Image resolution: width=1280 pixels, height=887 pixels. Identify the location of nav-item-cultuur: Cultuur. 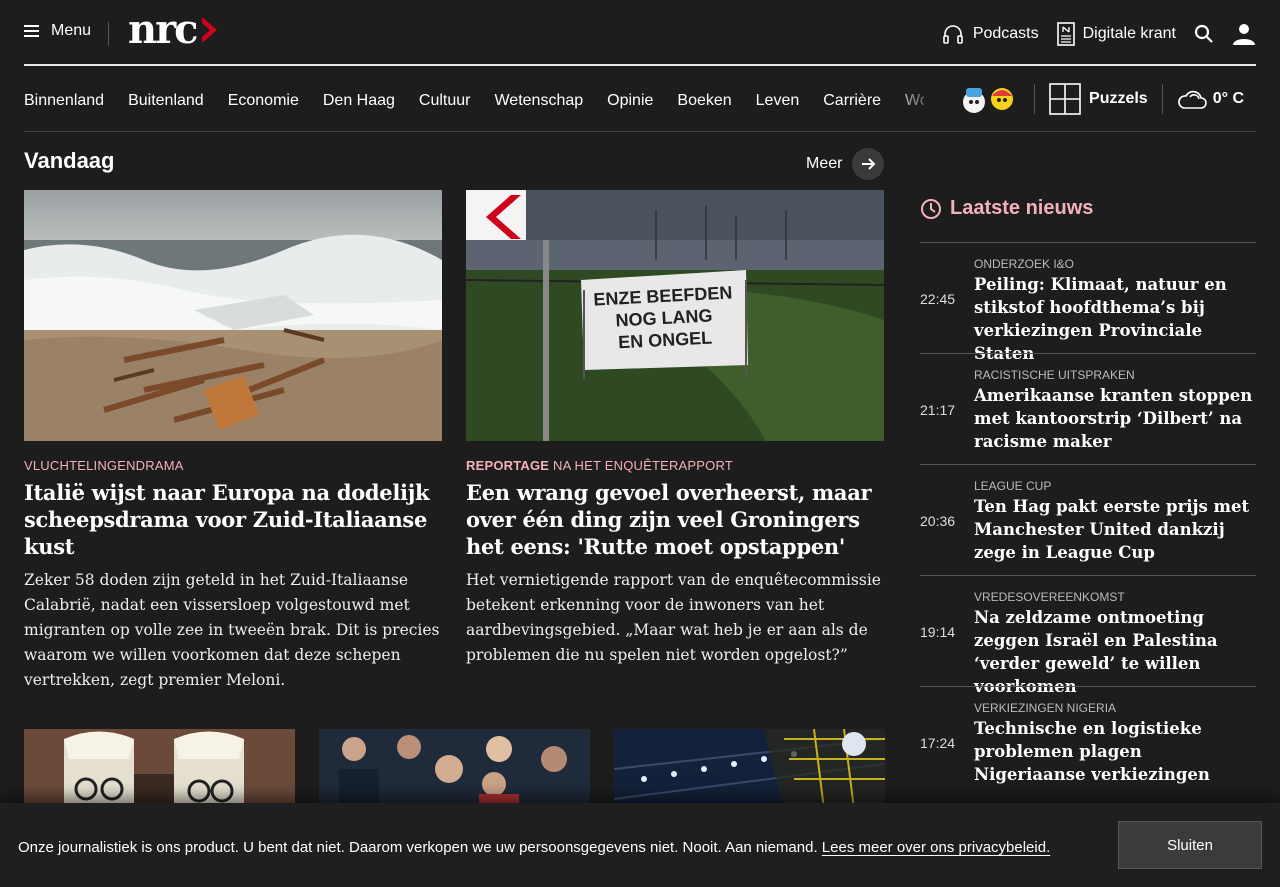
(445, 101).